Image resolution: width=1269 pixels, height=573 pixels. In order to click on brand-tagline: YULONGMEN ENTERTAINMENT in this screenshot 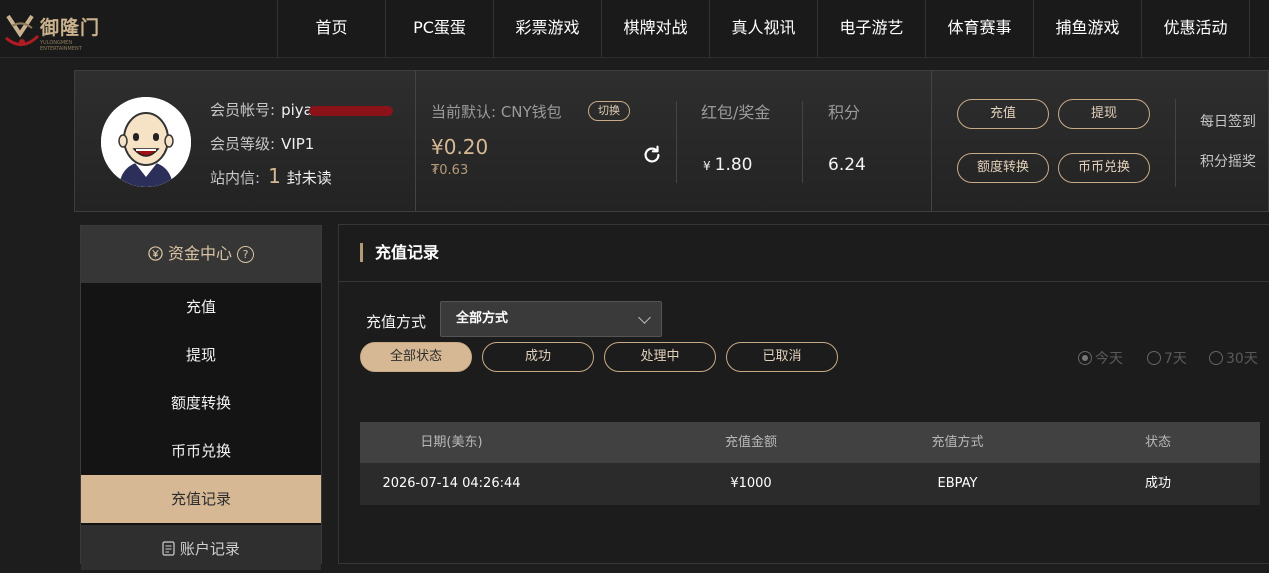, I will do `click(61, 46)`.